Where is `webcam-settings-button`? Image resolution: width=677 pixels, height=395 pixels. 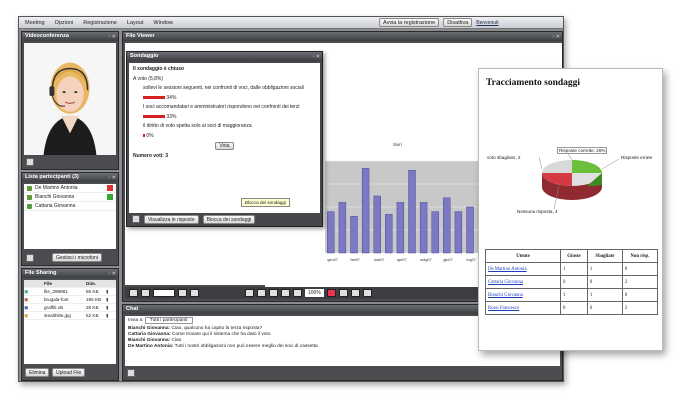 webcam-settings-button is located at coordinates (30, 162).